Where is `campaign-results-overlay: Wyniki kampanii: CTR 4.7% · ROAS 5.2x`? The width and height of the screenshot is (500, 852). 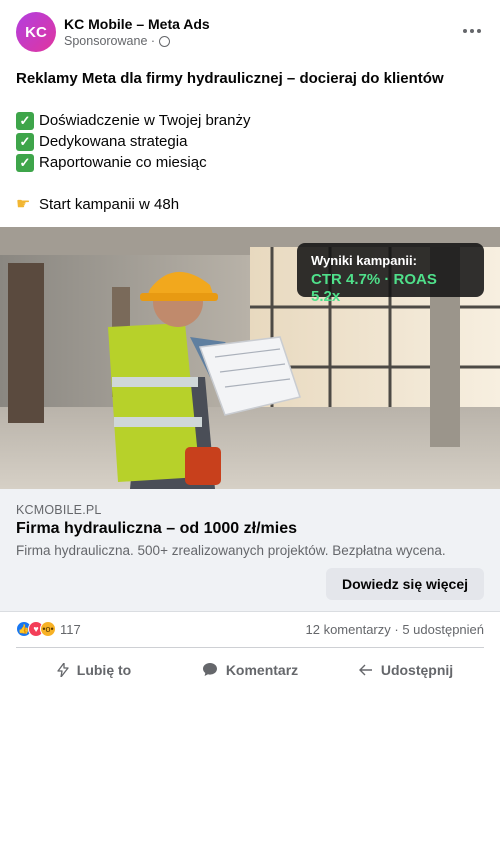
campaign-results-overlay: Wyniki kampanii: CTR 4.7% · ROAS 5.2x is located at coordinates (390, 274).